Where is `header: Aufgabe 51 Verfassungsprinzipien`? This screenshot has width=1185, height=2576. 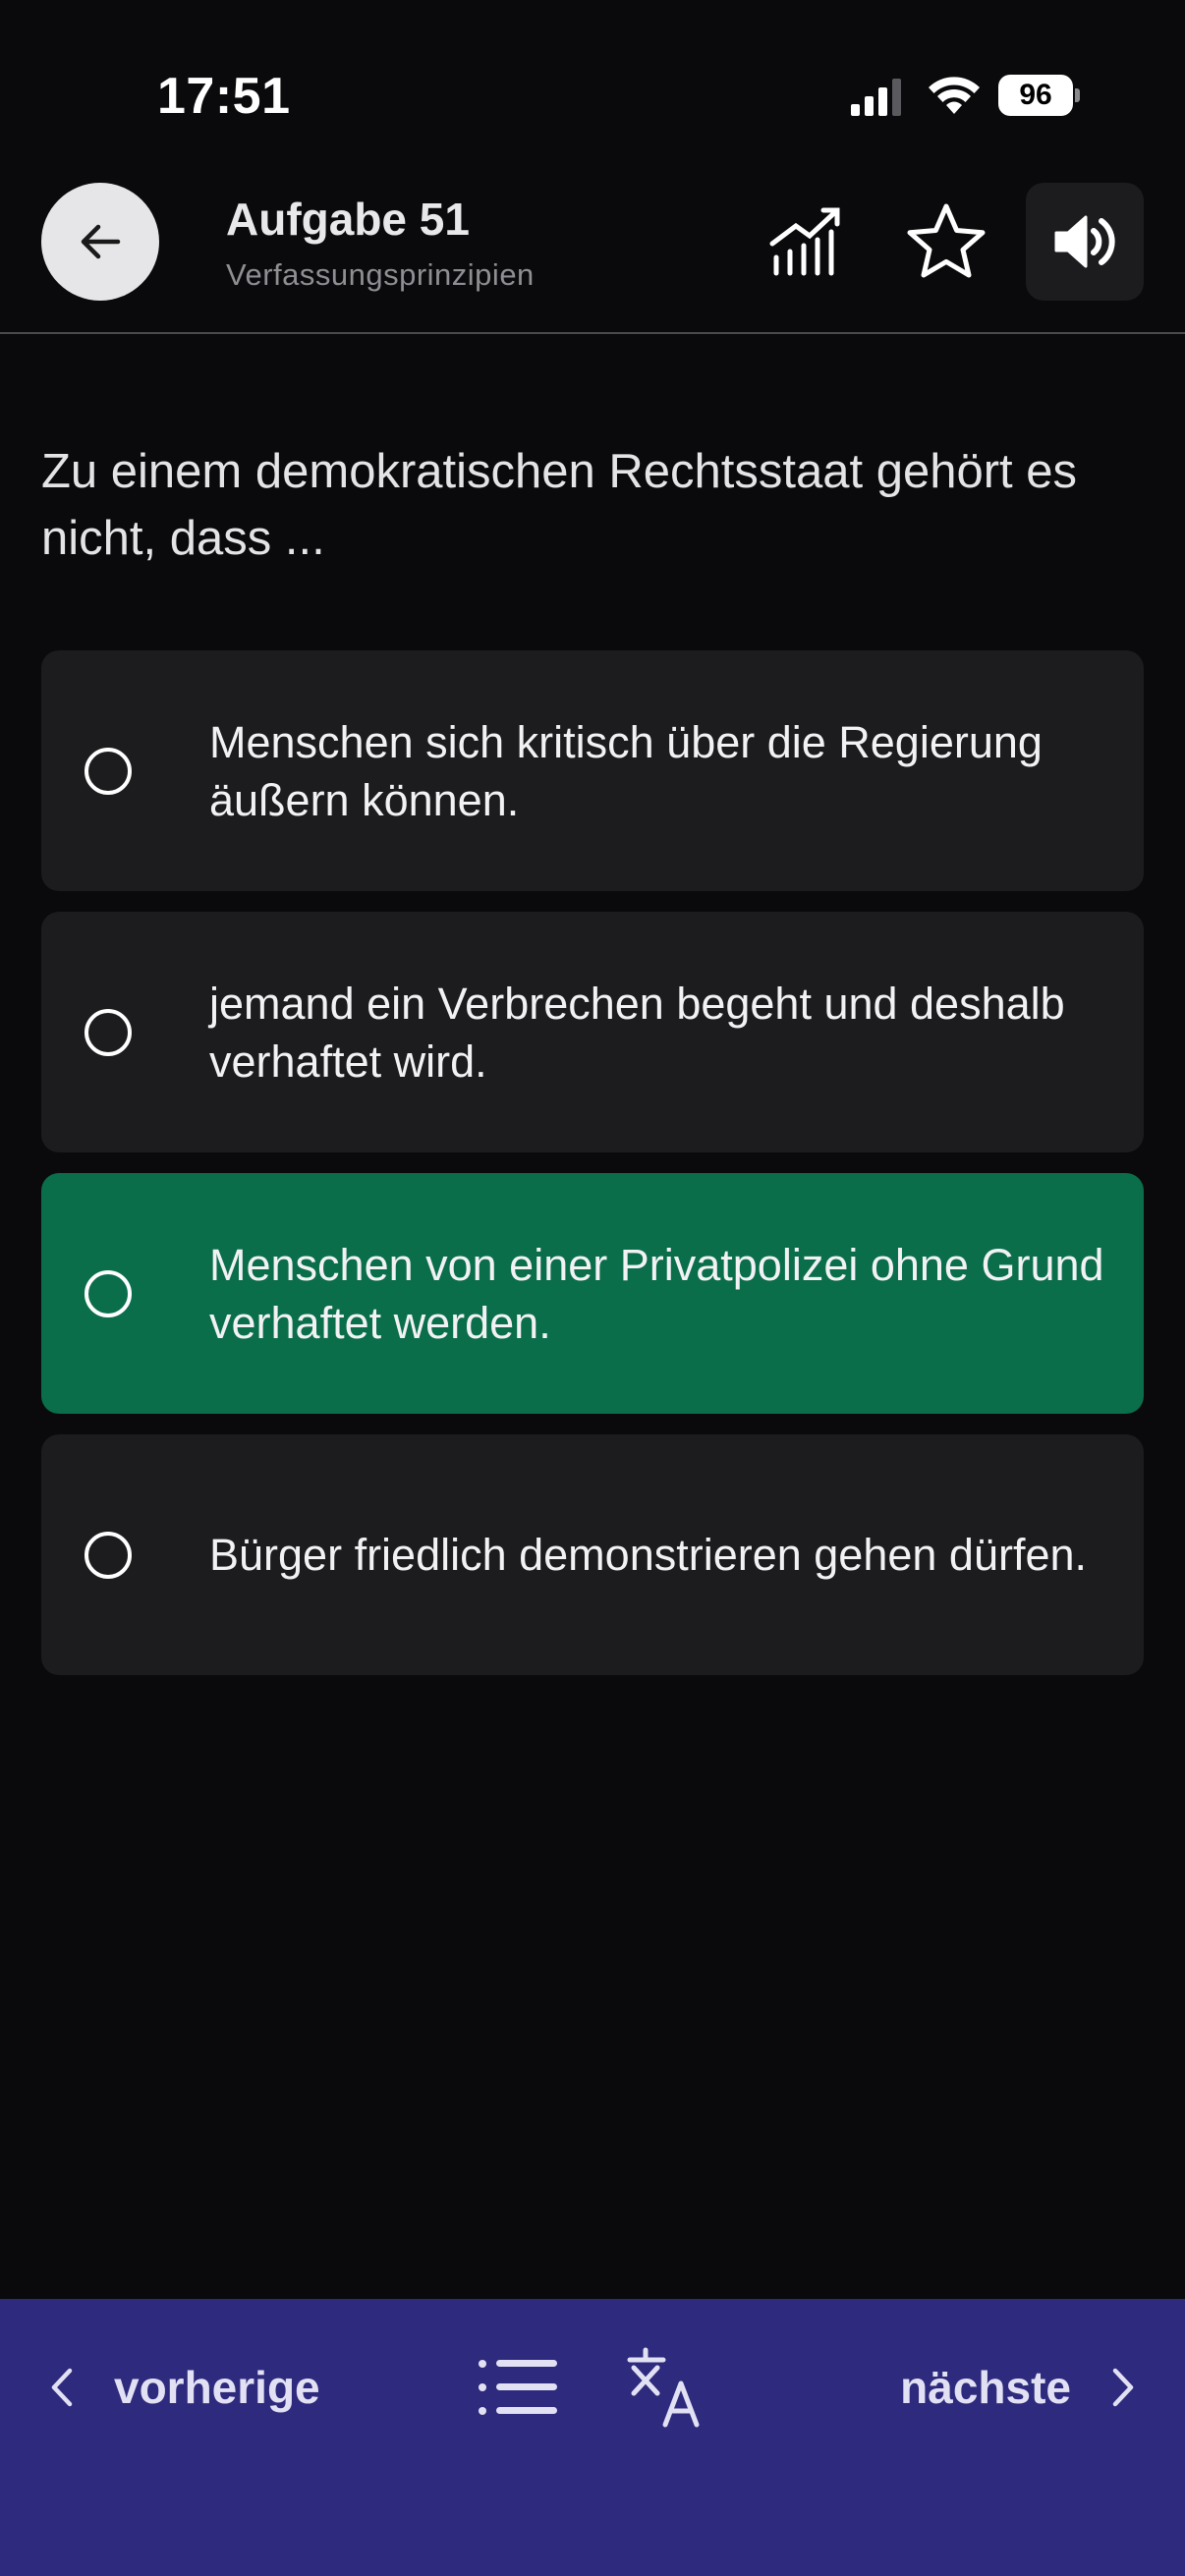 header: Aufgabe 51 Verfassungsprinzipien is located at coordinates (592, 245).